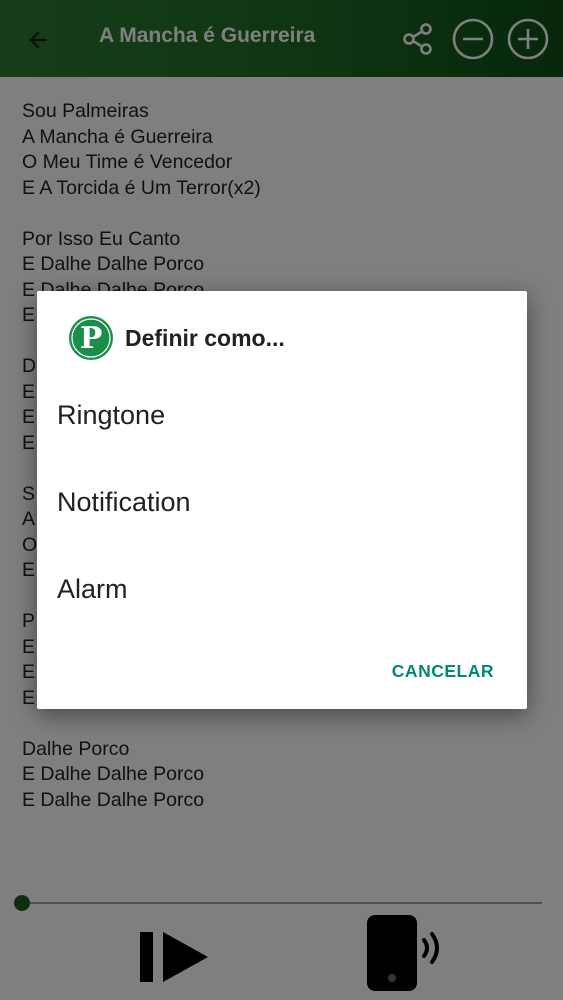  I want to click on palmeiras-p-logo: P, so click(91, 338).